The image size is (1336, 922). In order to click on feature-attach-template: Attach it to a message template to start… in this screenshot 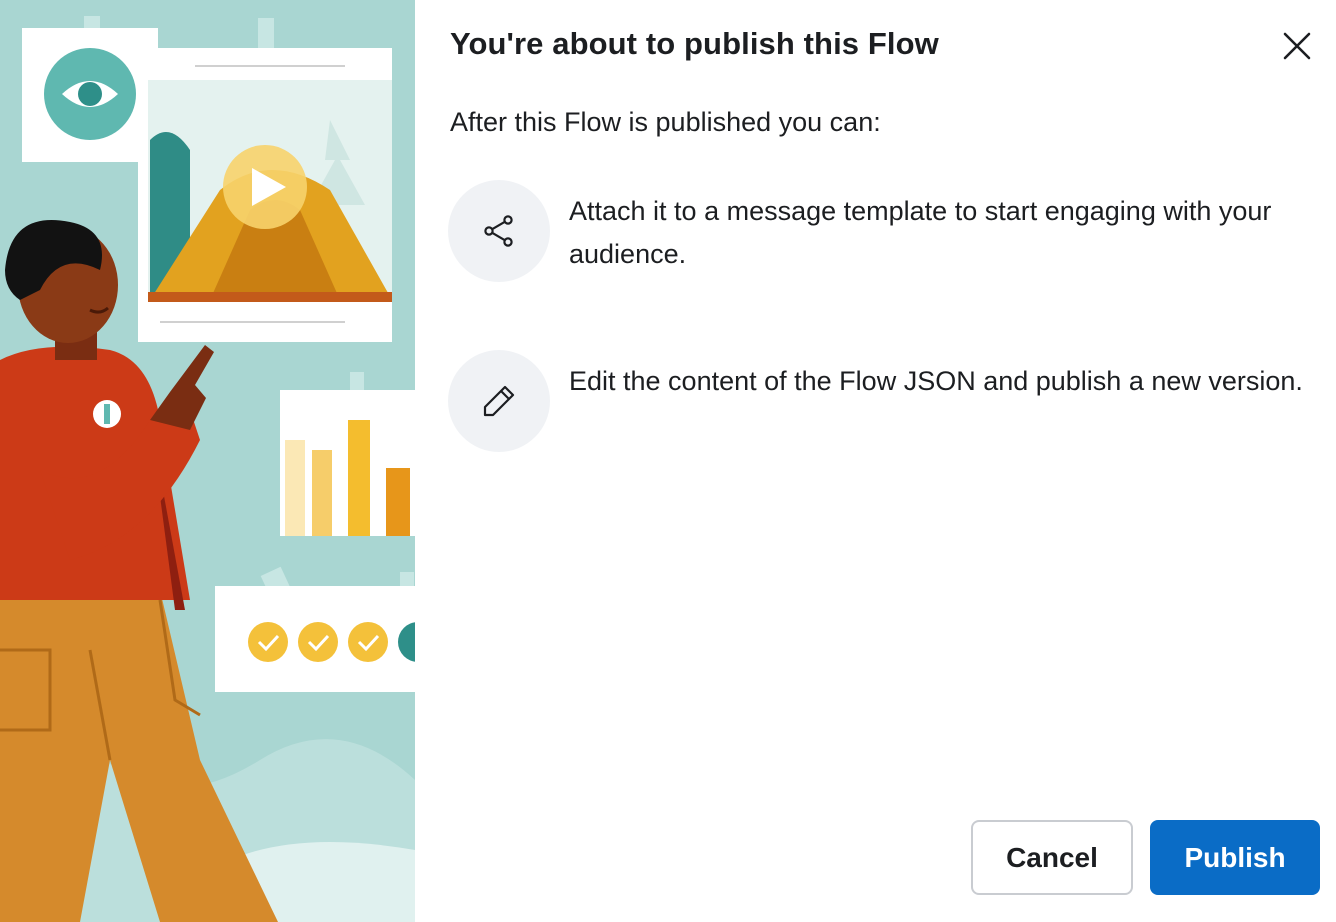, I will do `click(883, 235)`.